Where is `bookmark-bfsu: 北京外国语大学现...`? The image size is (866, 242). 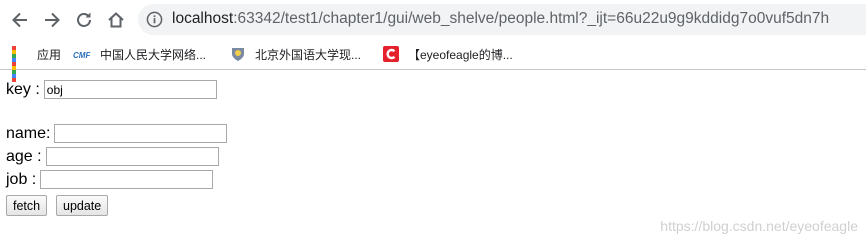
bookmark-bfsu: 北京外国语大学现... is located at coordinates (295, 54).